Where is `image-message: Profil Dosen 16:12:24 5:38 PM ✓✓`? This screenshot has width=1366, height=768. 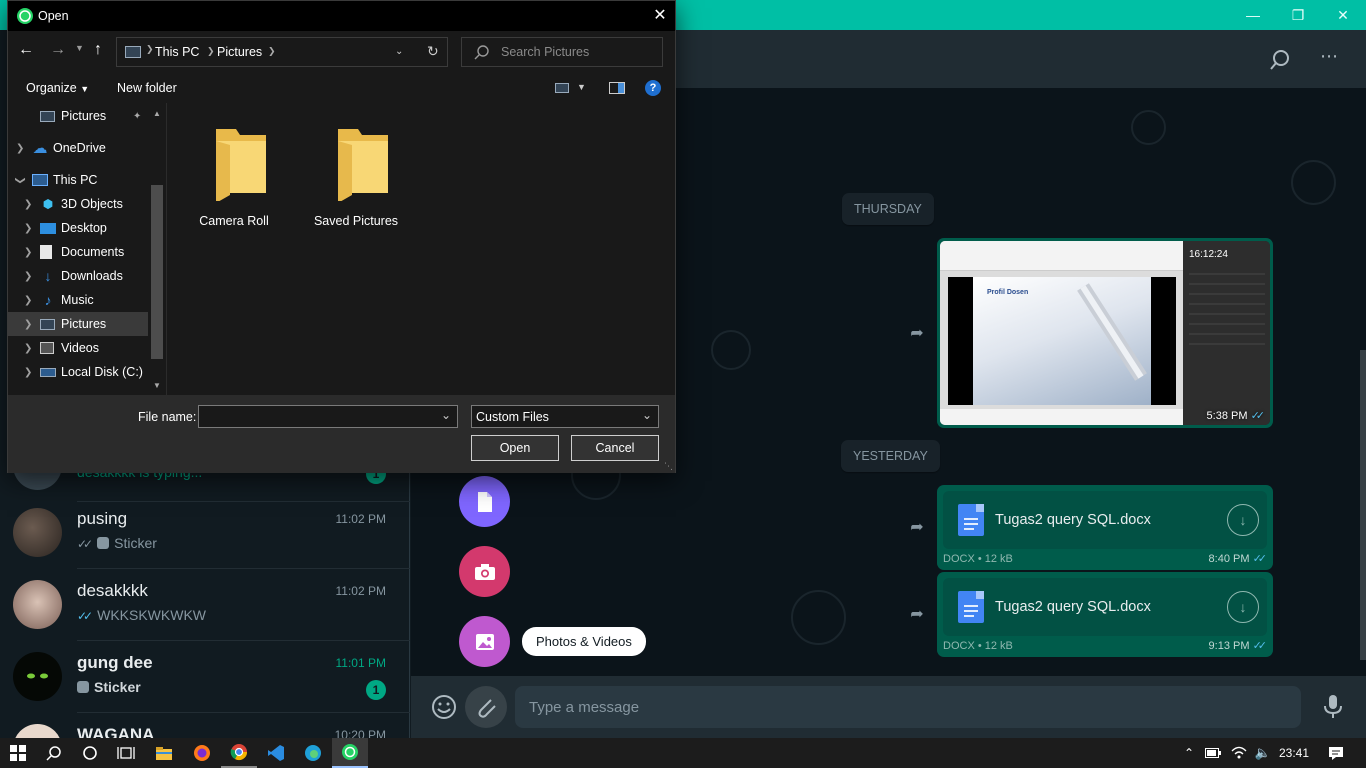 image-message: Profil Dosen 16:12:24 5:38 PM ✓✓ is located at coordinates (1105, 333).